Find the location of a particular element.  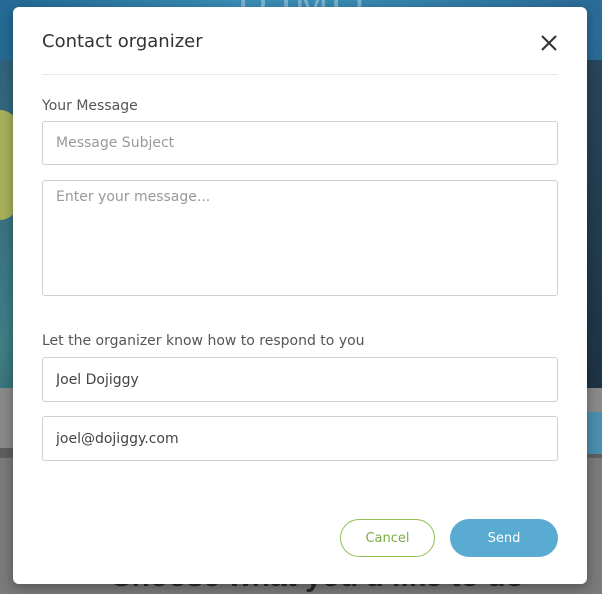

modal-title: Contact organizer is located at coordinates (122, 41).